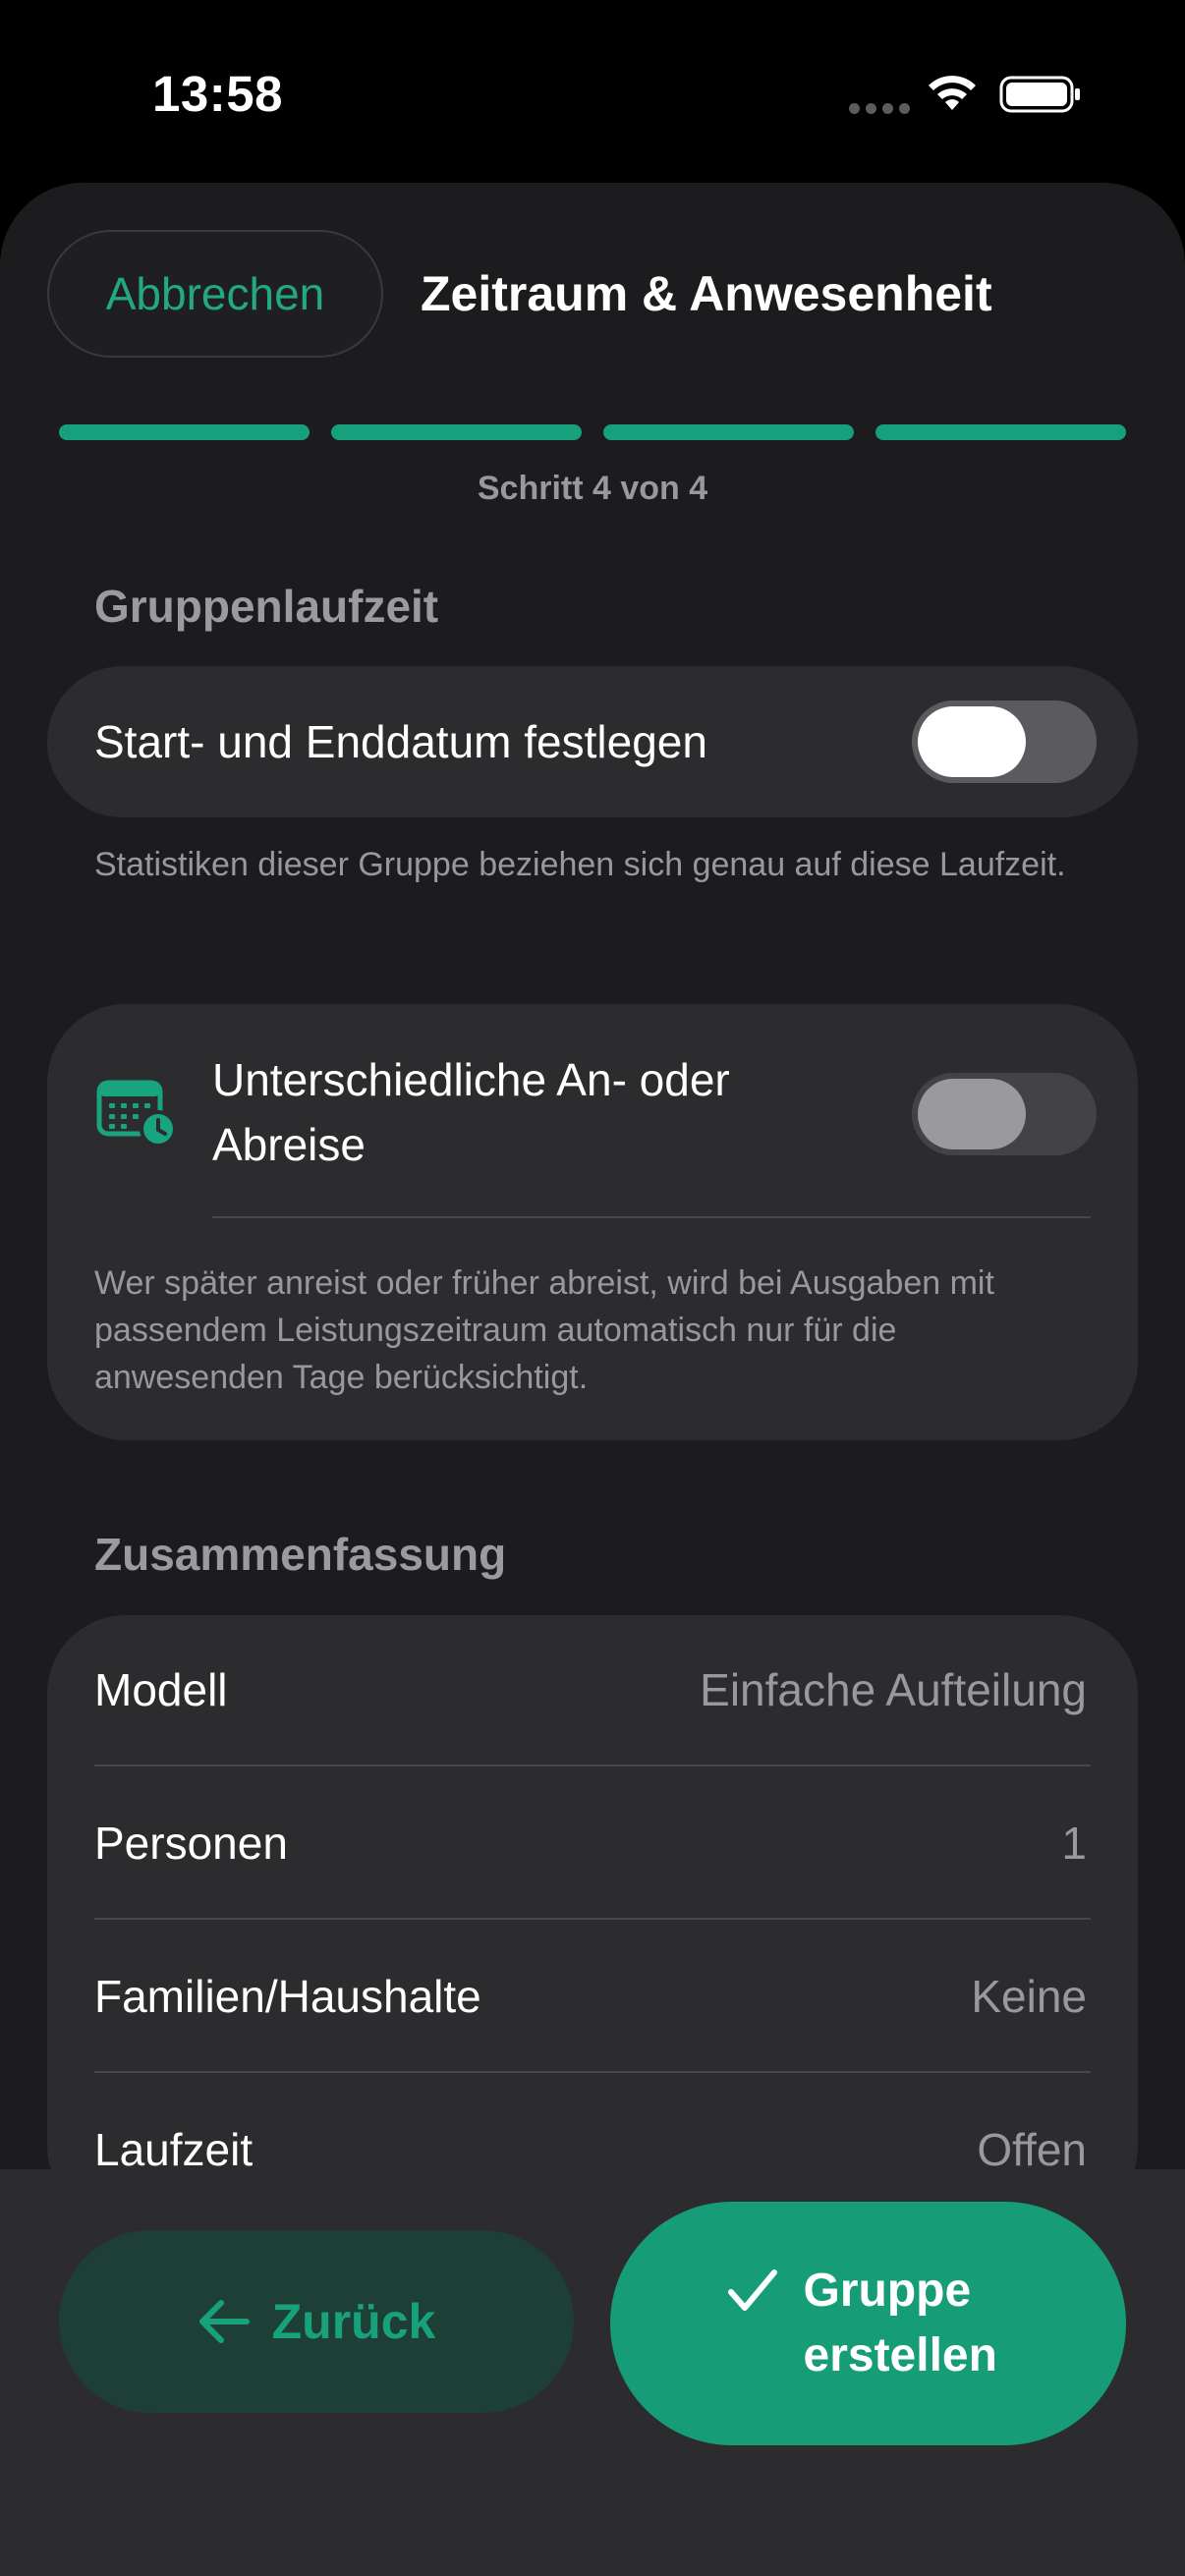 The width and height of the screenshot is (1185, 2576). I want to click on arrow-left-icon, so click(224, 2321).